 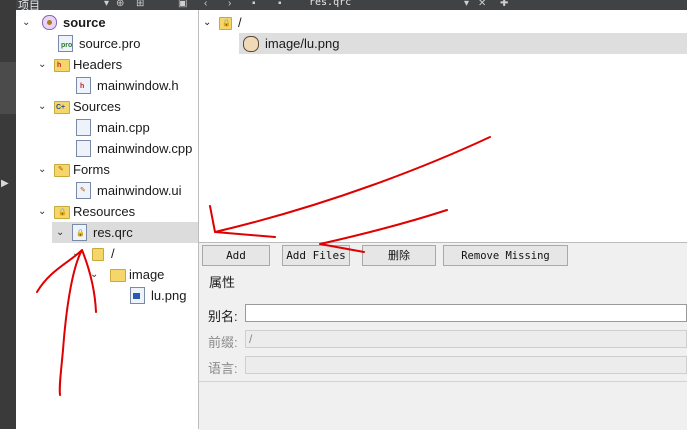 I want to click on tree-node-mainwindow-ui: ✎ mainwindow.ui, so click(x=129, y=190).